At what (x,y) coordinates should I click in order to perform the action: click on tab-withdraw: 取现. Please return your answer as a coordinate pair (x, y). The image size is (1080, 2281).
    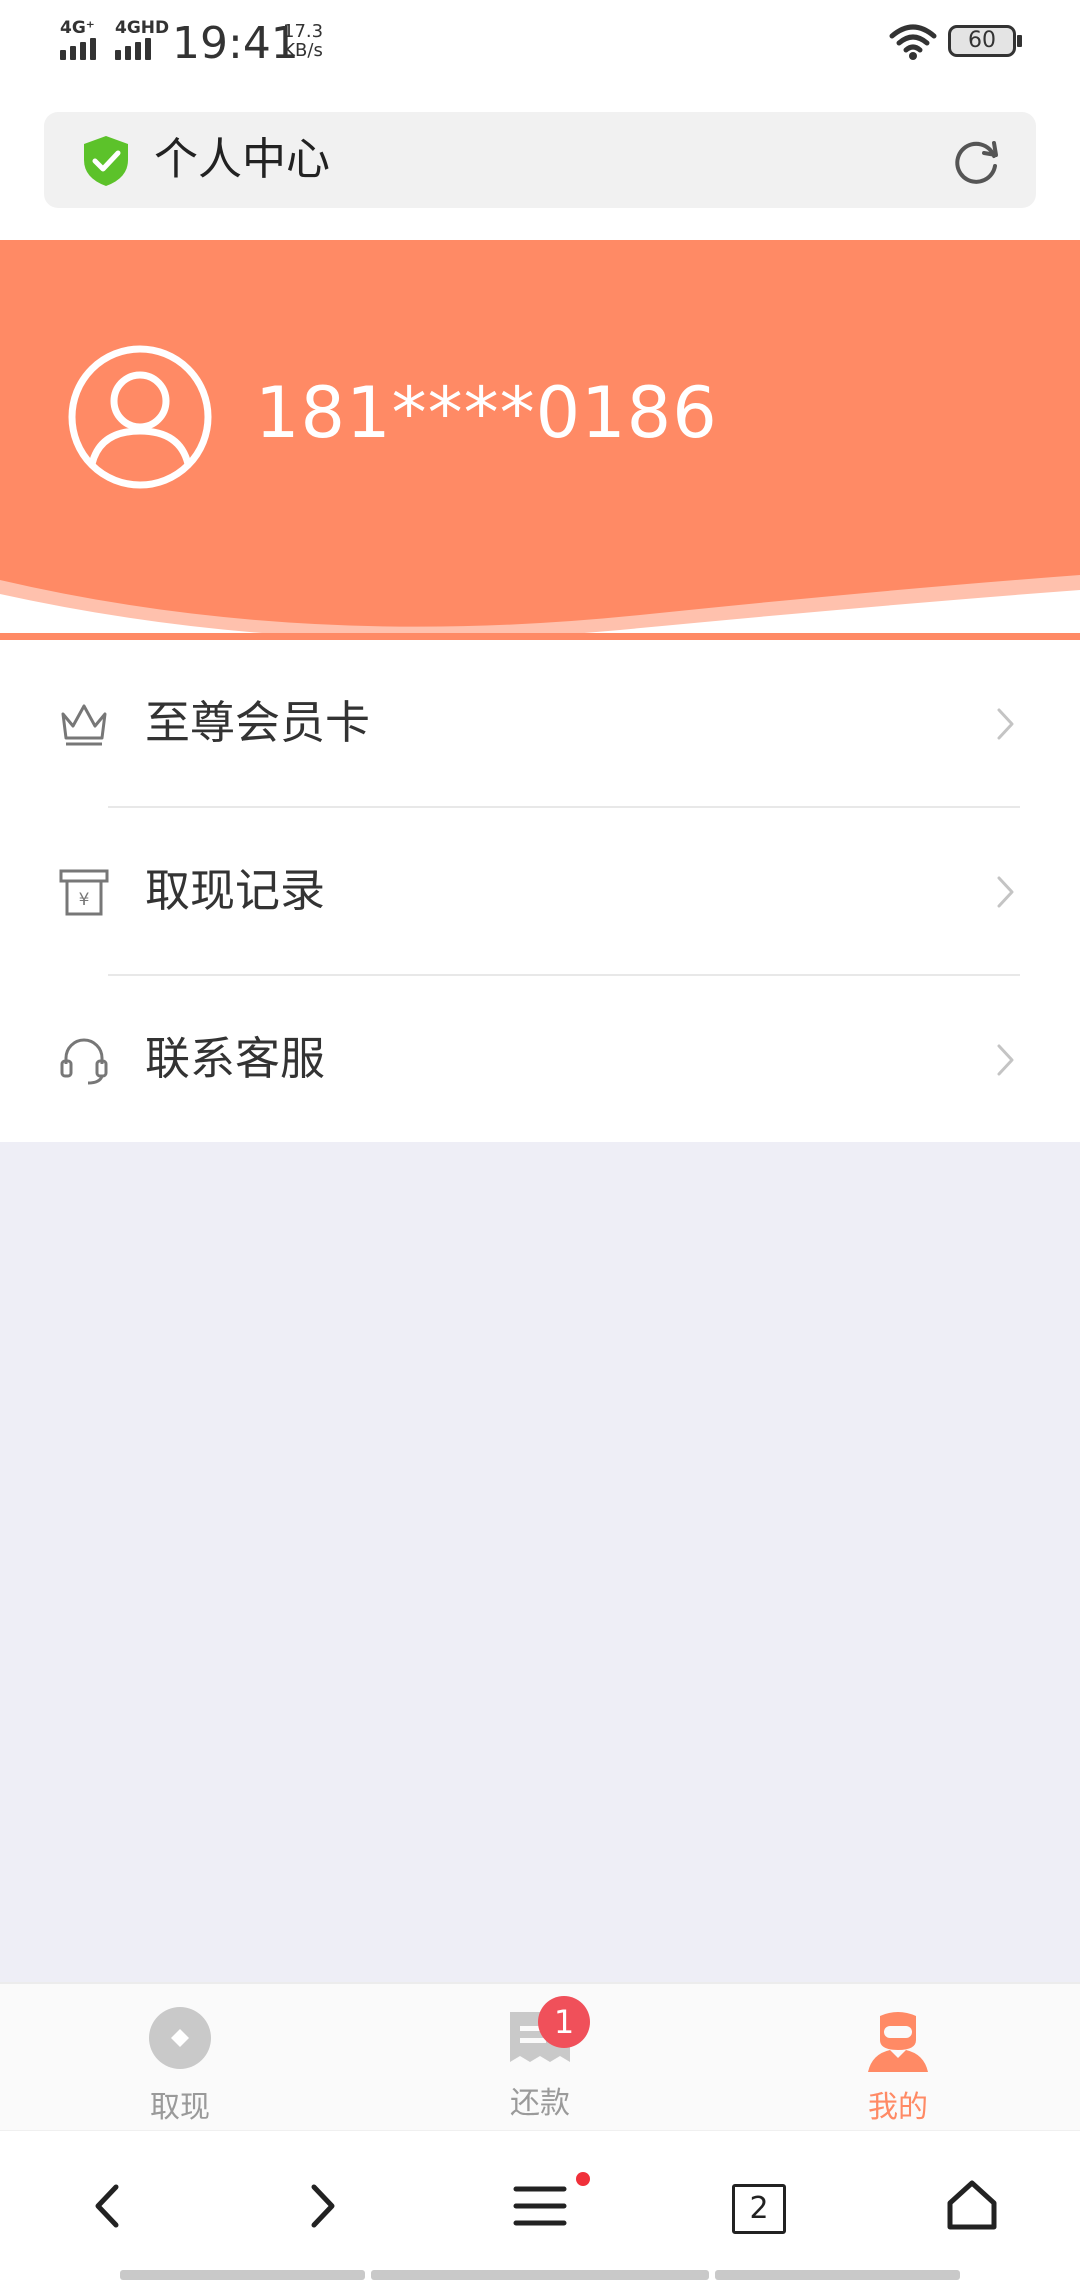
    Looking at the image, I should click on (180, 2058).